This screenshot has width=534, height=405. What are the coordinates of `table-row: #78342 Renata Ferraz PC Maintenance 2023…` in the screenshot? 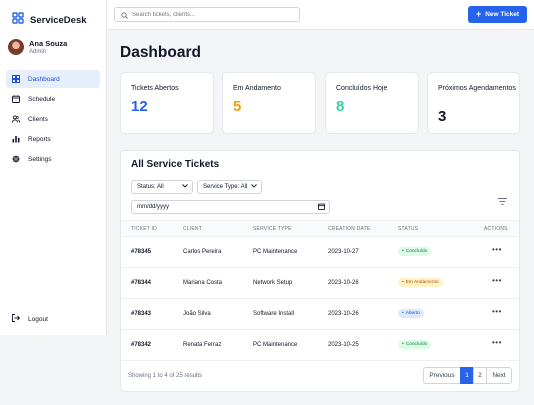 It's located at (320, 345).